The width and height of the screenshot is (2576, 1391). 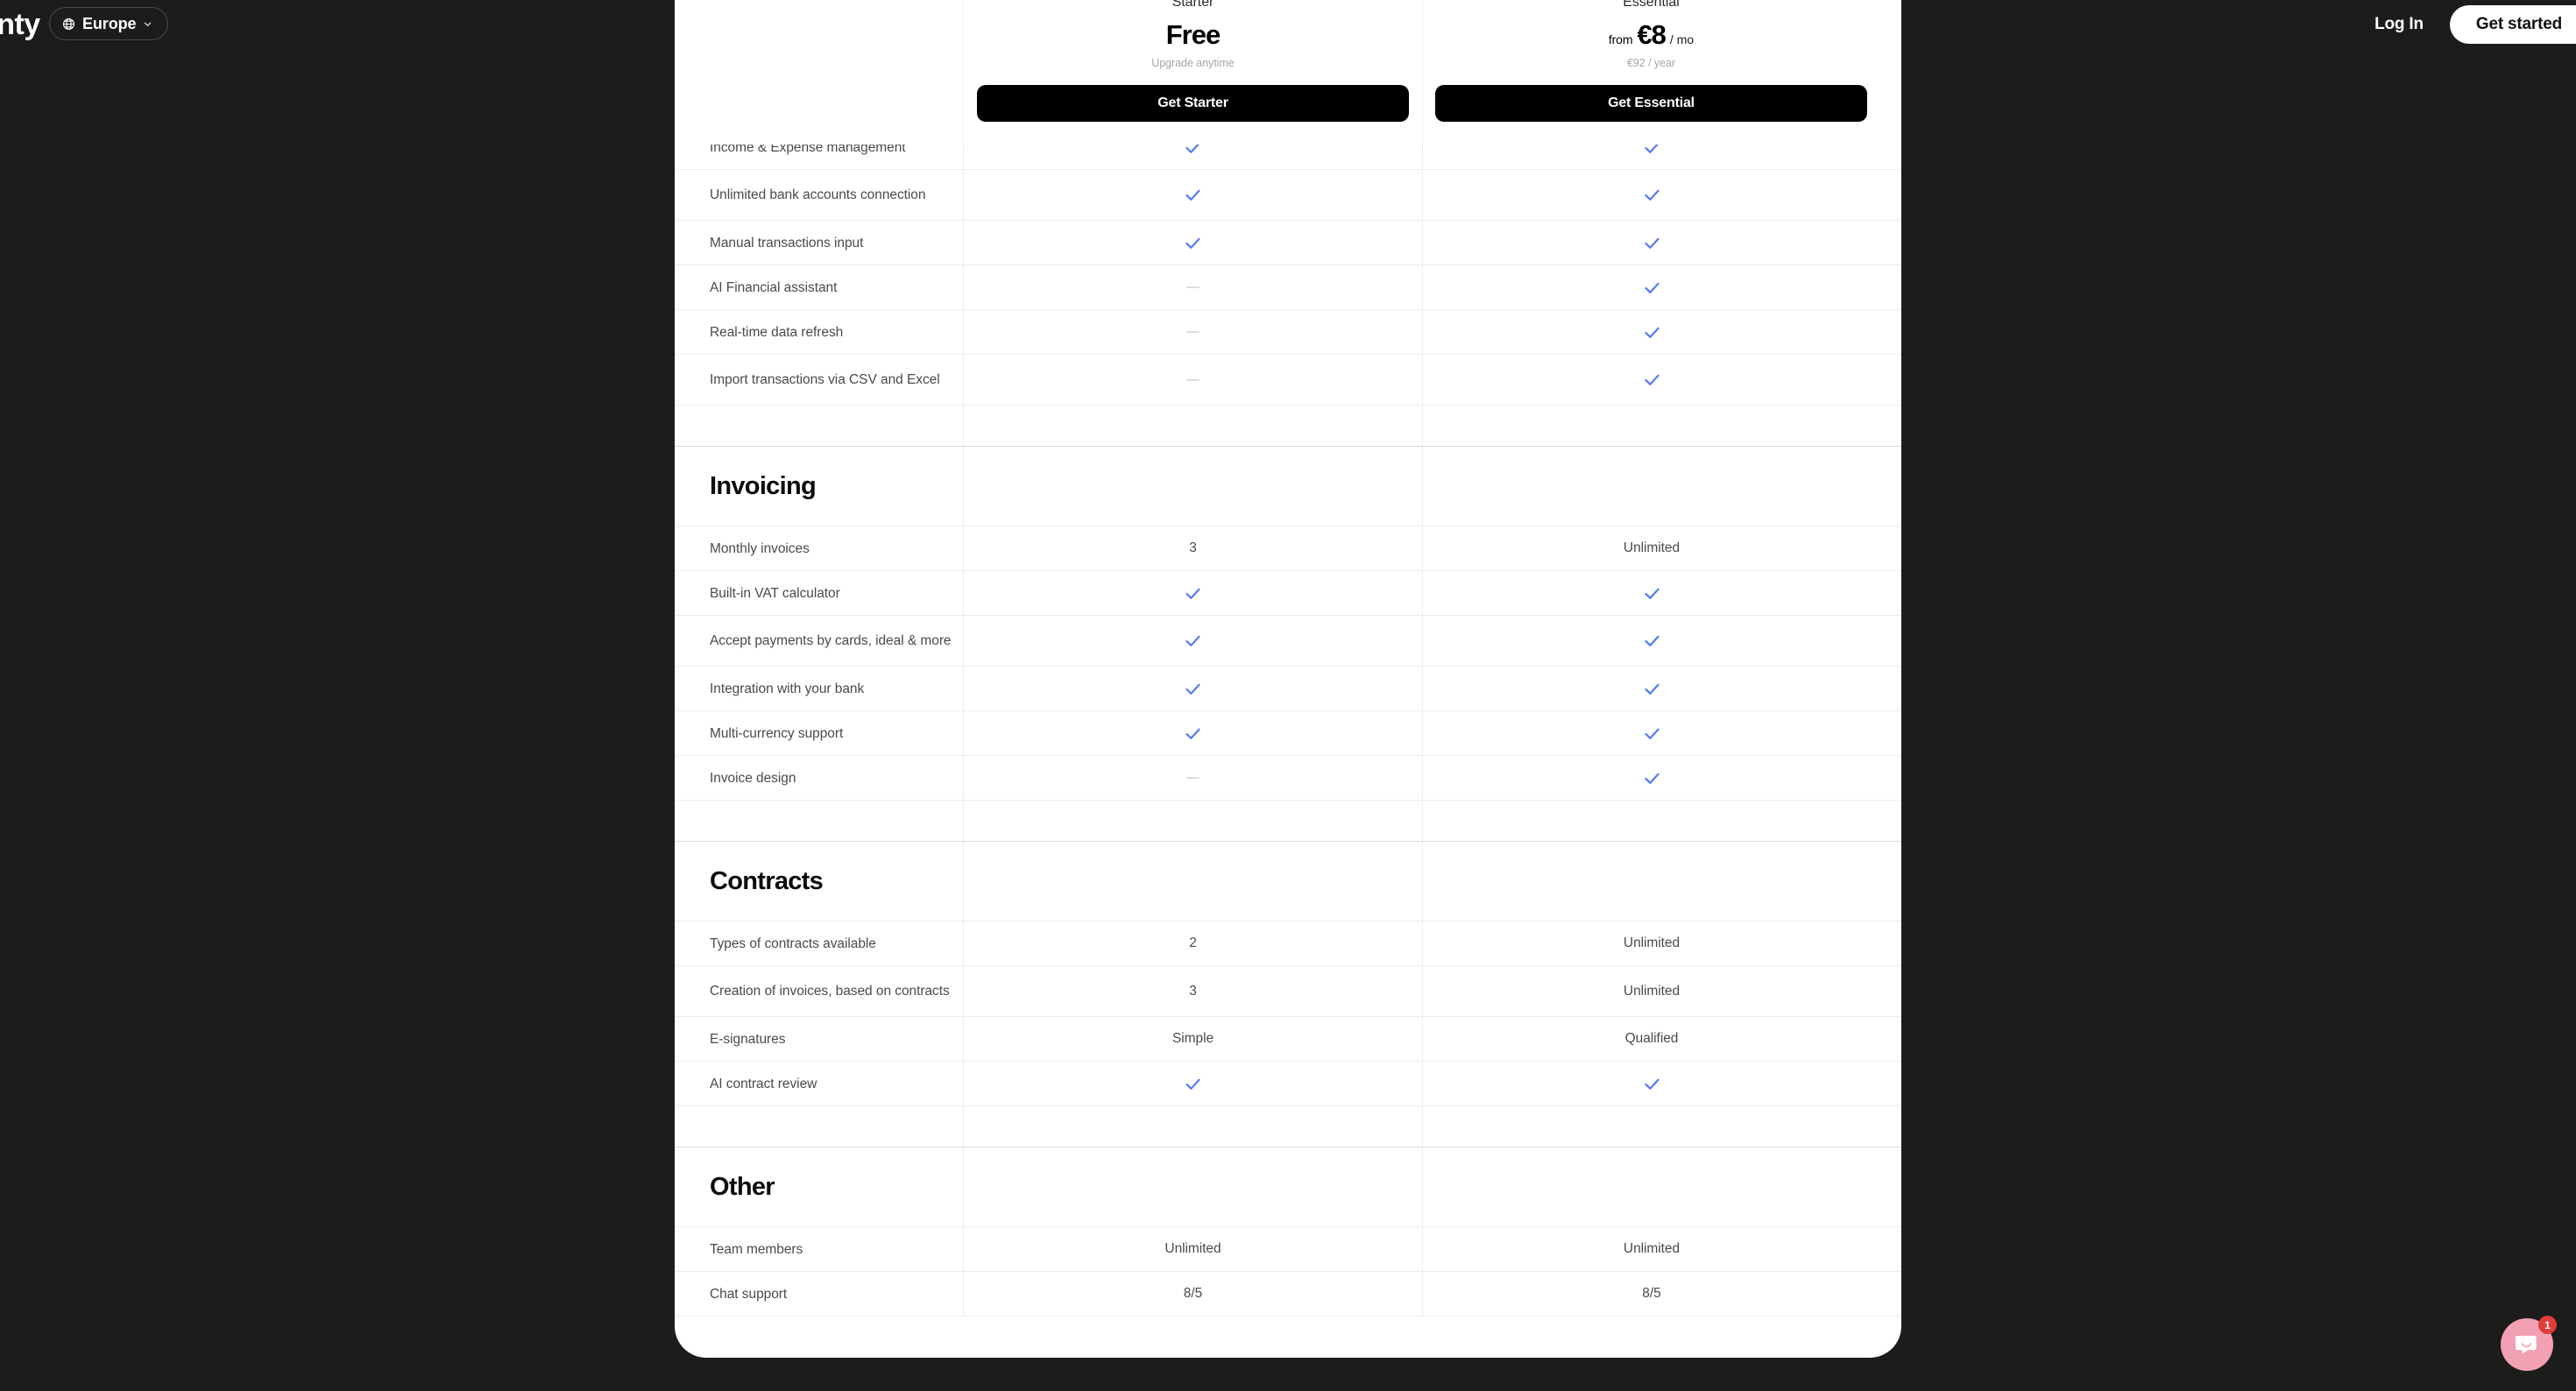 I want to click on table-row: Multi-currency support, so click(x=1288, y=733).